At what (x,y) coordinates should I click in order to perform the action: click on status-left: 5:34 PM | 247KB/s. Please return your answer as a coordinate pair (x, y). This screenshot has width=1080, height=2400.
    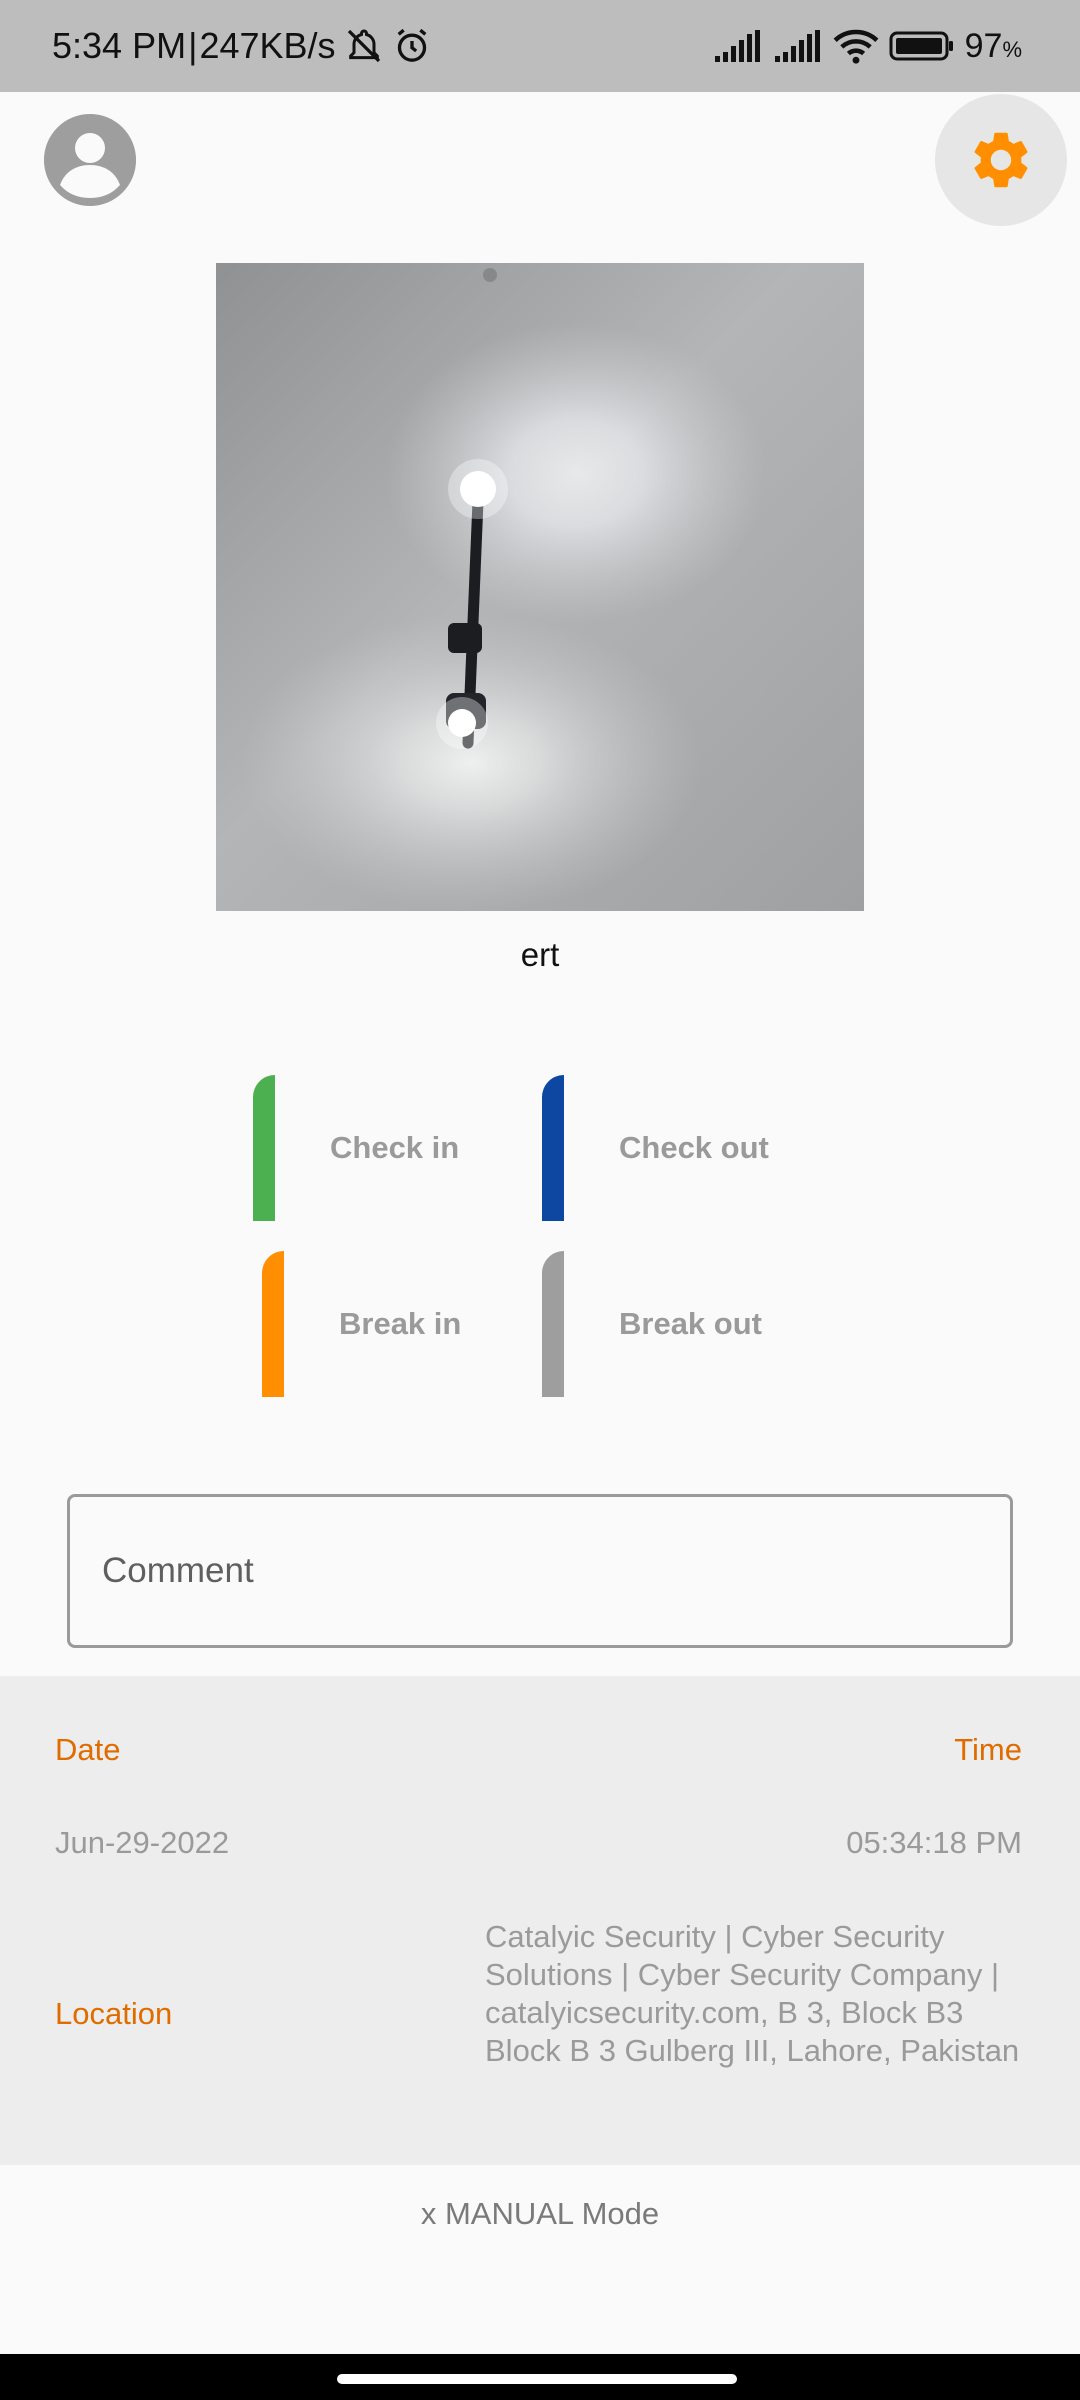
    Looking at the image, I should click on (242, 46).